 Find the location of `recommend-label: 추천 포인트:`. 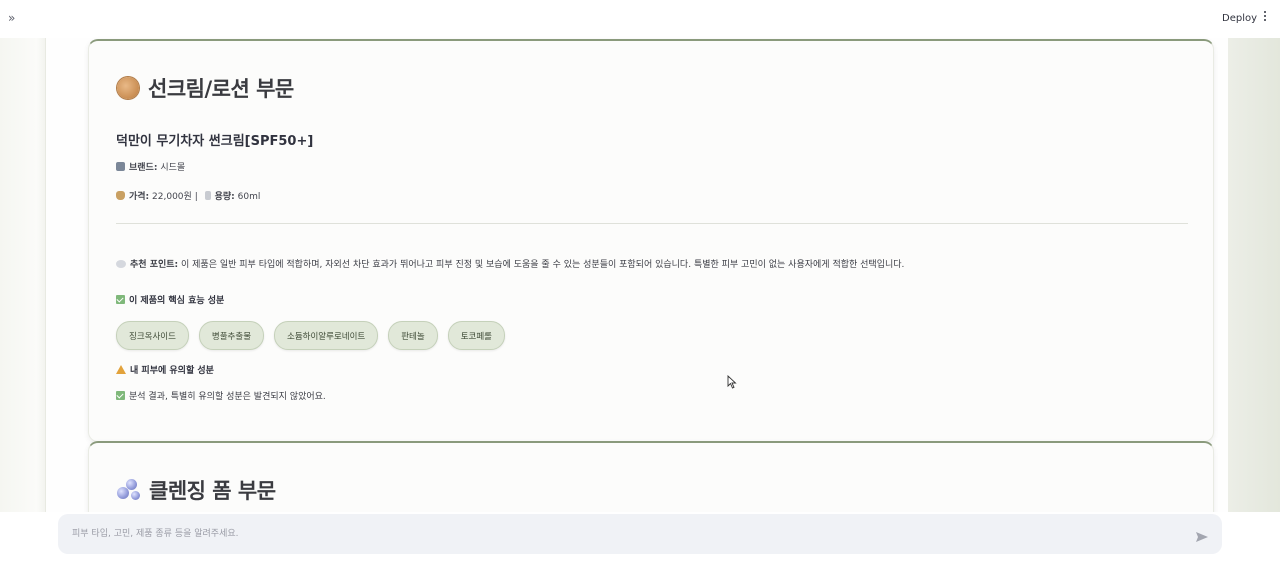

recommend-label: 추천 포인트: is located at coordinates (154, 265).